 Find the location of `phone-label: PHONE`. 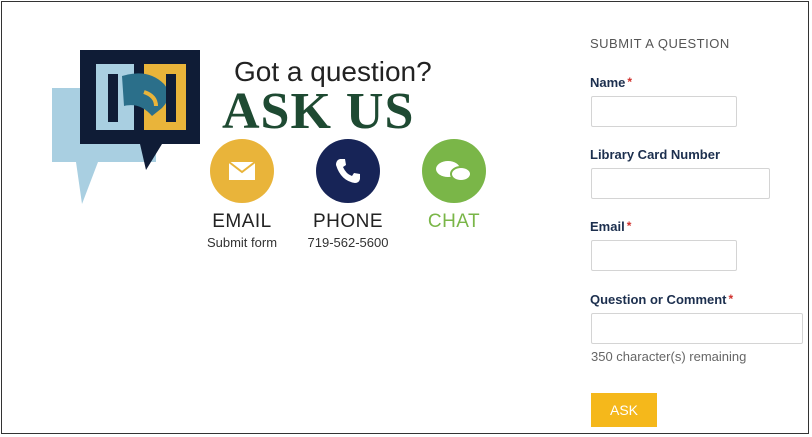

phone-label: PHONE is located at coordinates (348, 221).